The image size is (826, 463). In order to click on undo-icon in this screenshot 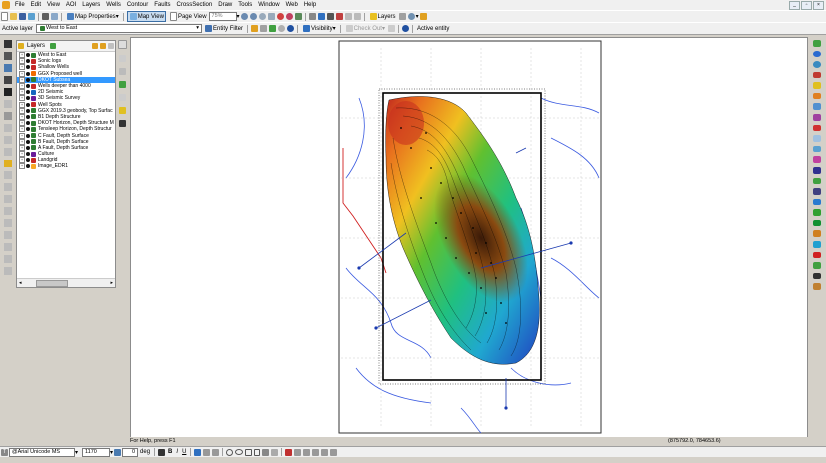, I will do `click(348, 16)`.